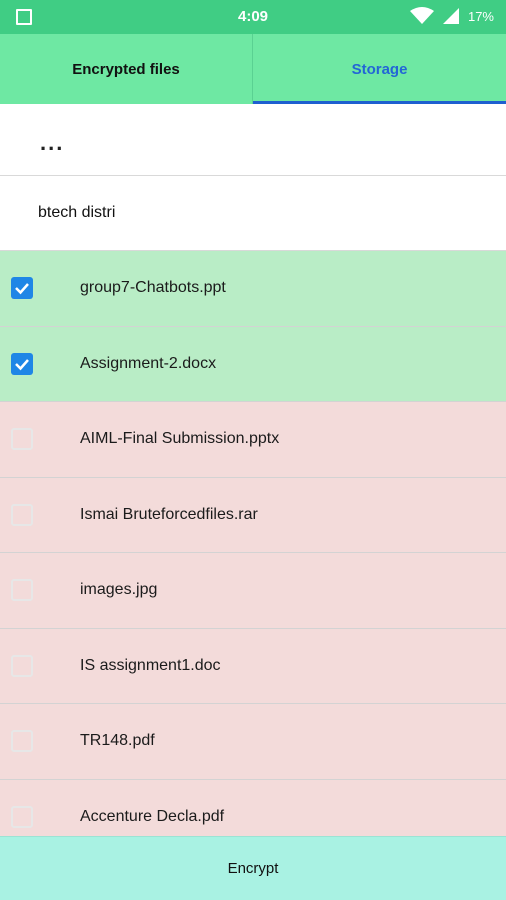  Describe the element at coordinates (152, 816) in the screenshot. I see `file-name: Accenture Decla.pdf` at that location.